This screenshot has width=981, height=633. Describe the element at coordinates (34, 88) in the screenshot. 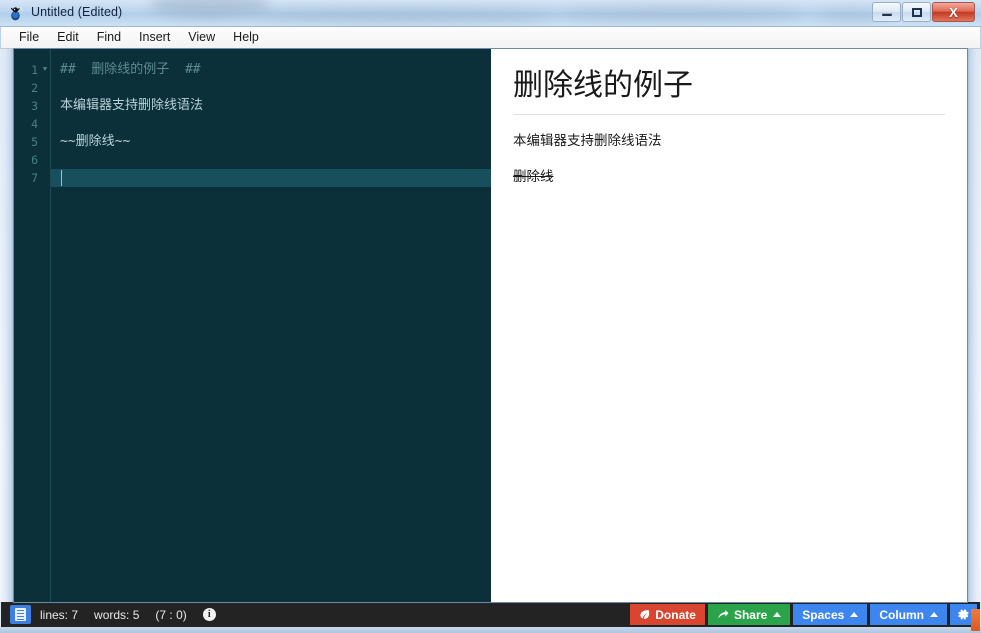

I see `line-number: 2` at that location.